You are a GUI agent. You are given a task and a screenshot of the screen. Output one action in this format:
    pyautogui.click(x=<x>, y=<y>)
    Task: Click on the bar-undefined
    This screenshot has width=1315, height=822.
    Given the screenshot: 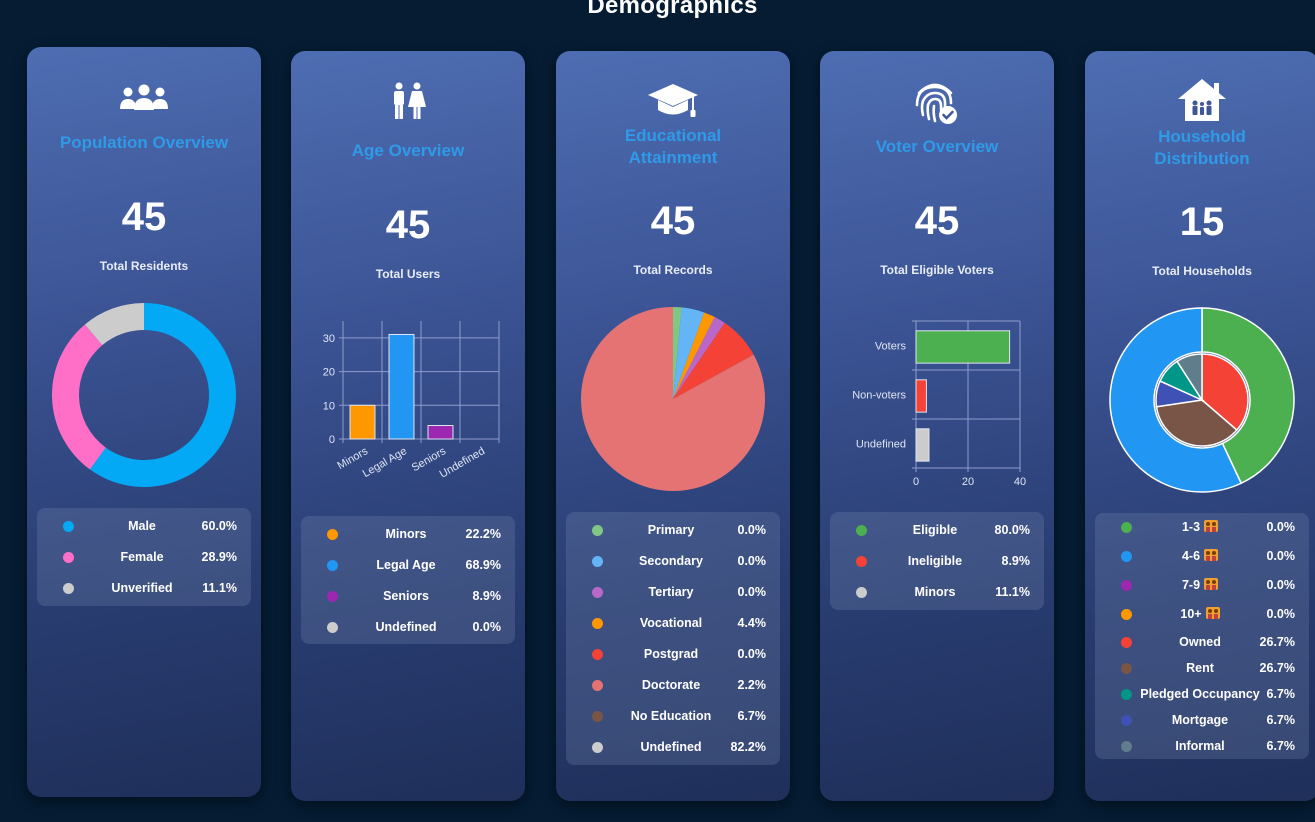 What is the action you would take?
    pyautogui.click(x=922, y=445)
    